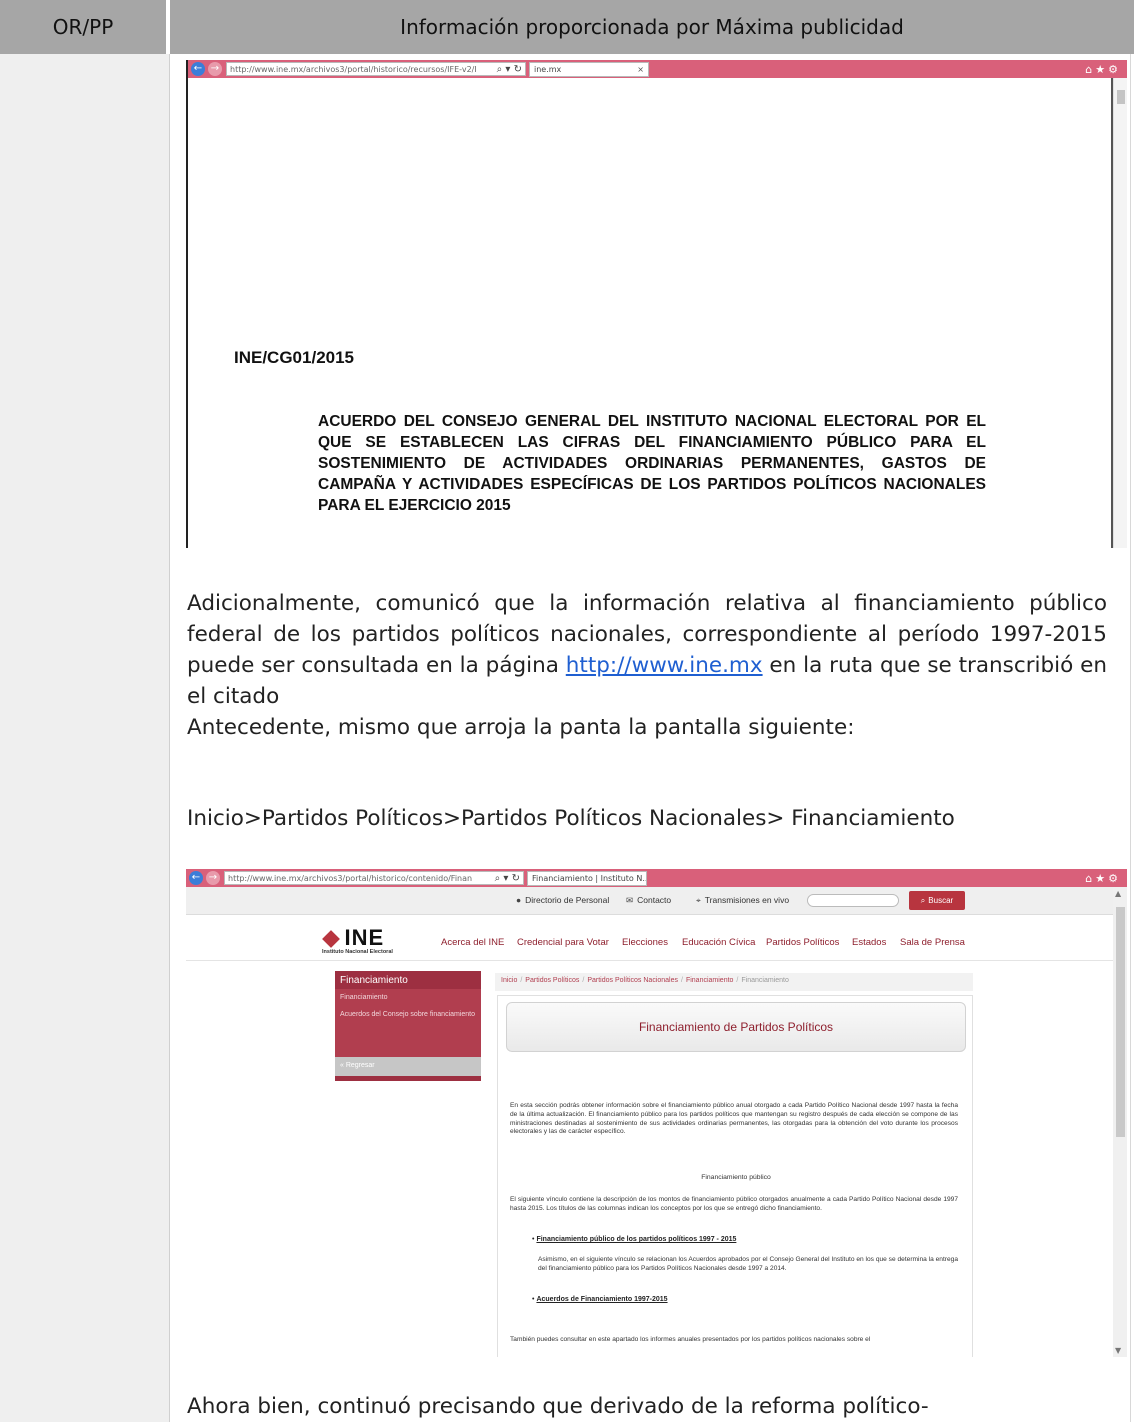 The width and height of the screenshot is (1134, 1422). Describe the element at coordinates (853, 900) in the screenshot. I see `search-input` at that location.